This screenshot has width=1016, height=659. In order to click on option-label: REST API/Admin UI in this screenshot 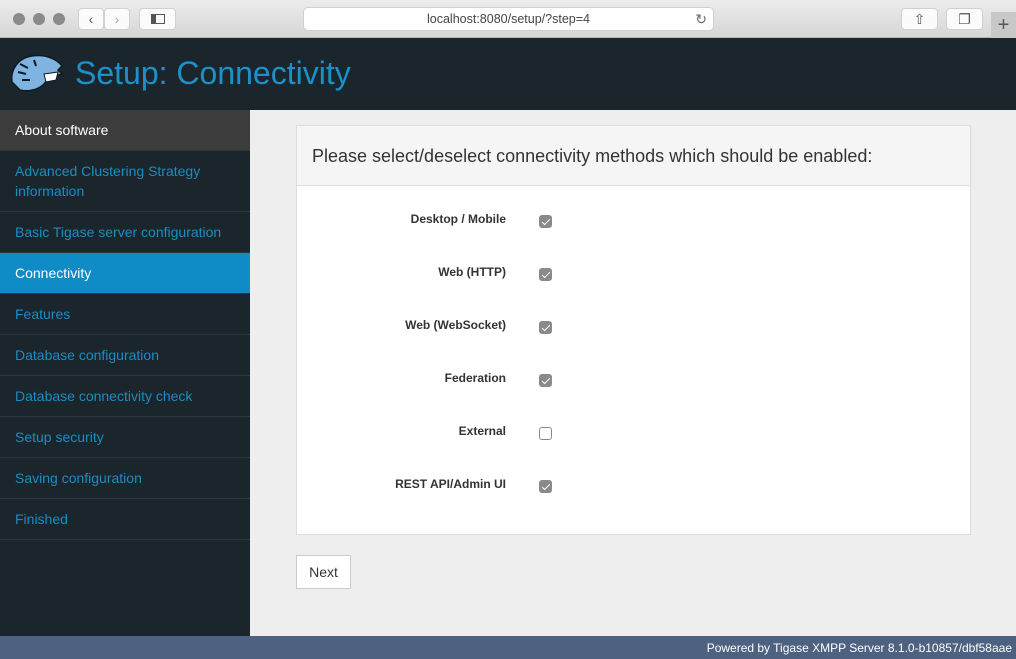, I will do `click(450, 484)`.